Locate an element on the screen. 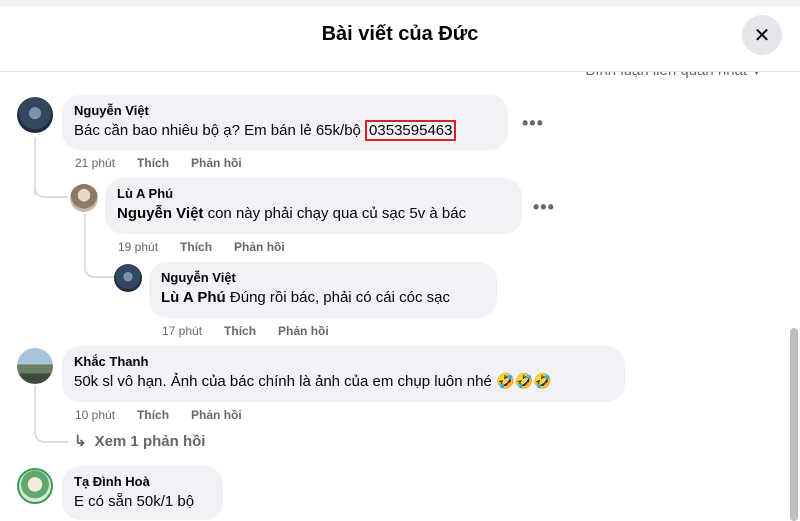 The image size is (800, 521). comment-author: Lù A Phú is located at coordinates (313, 194).